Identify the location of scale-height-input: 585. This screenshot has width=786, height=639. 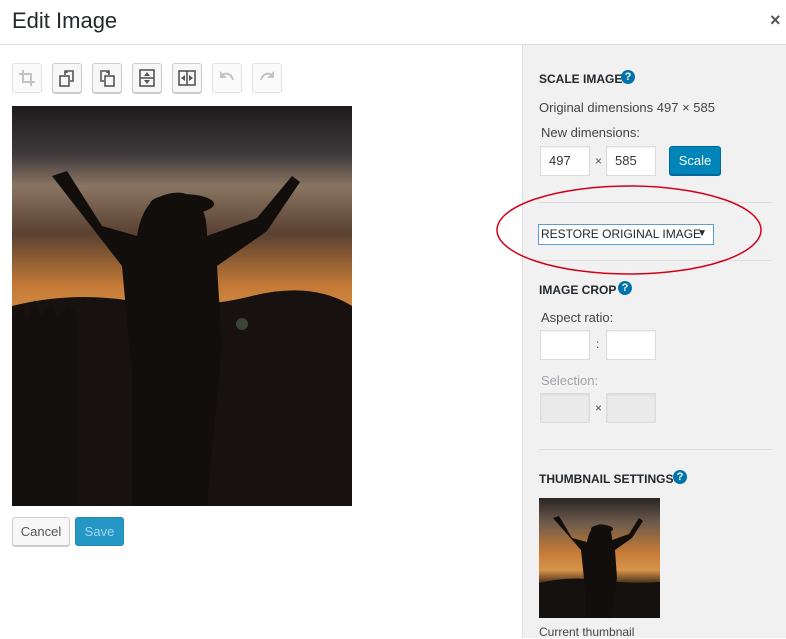
(631, 161).